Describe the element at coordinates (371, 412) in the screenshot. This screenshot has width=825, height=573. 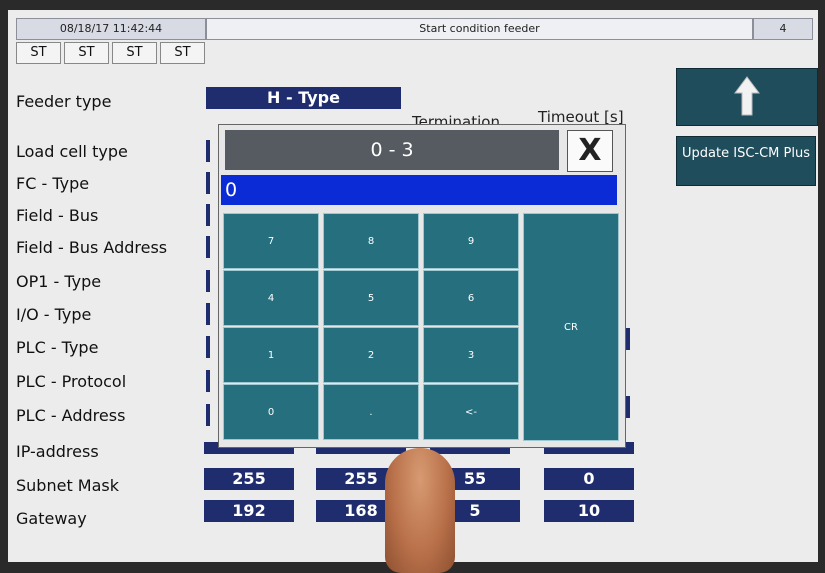
I see `key-decimal-point: .` at that location.